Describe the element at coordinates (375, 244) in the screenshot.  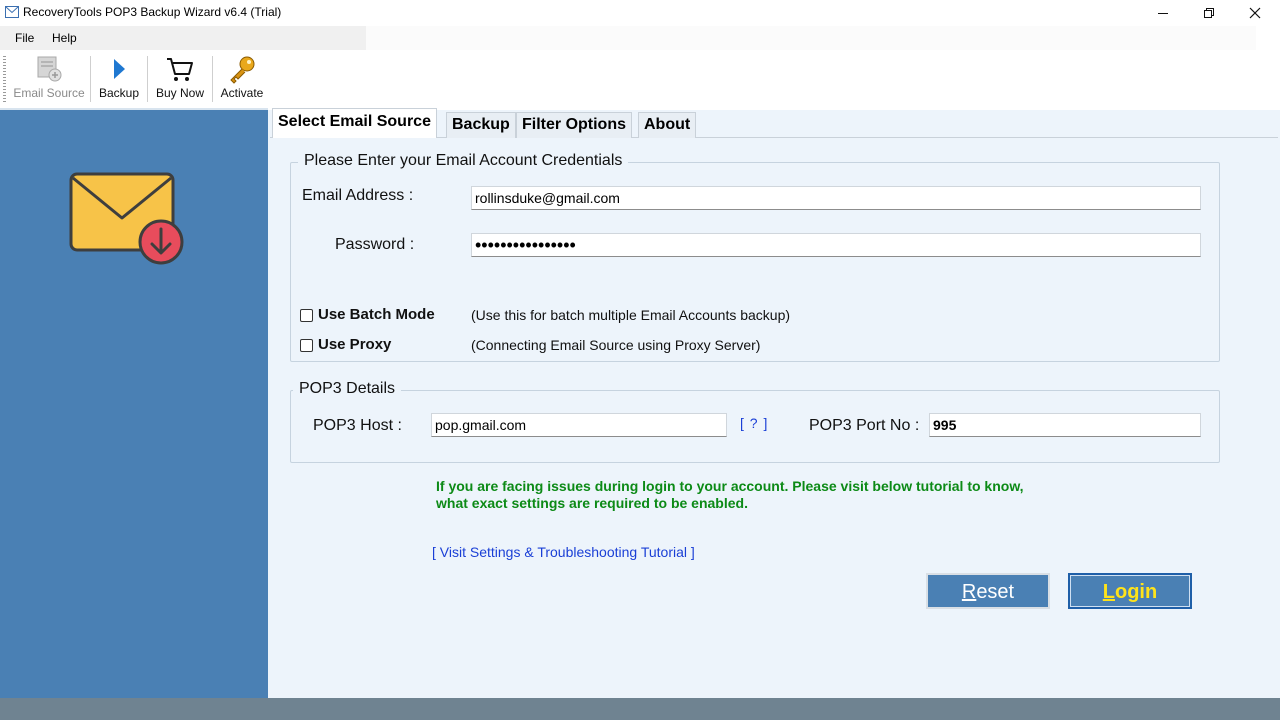
I see `password-label: Password :` at that location.